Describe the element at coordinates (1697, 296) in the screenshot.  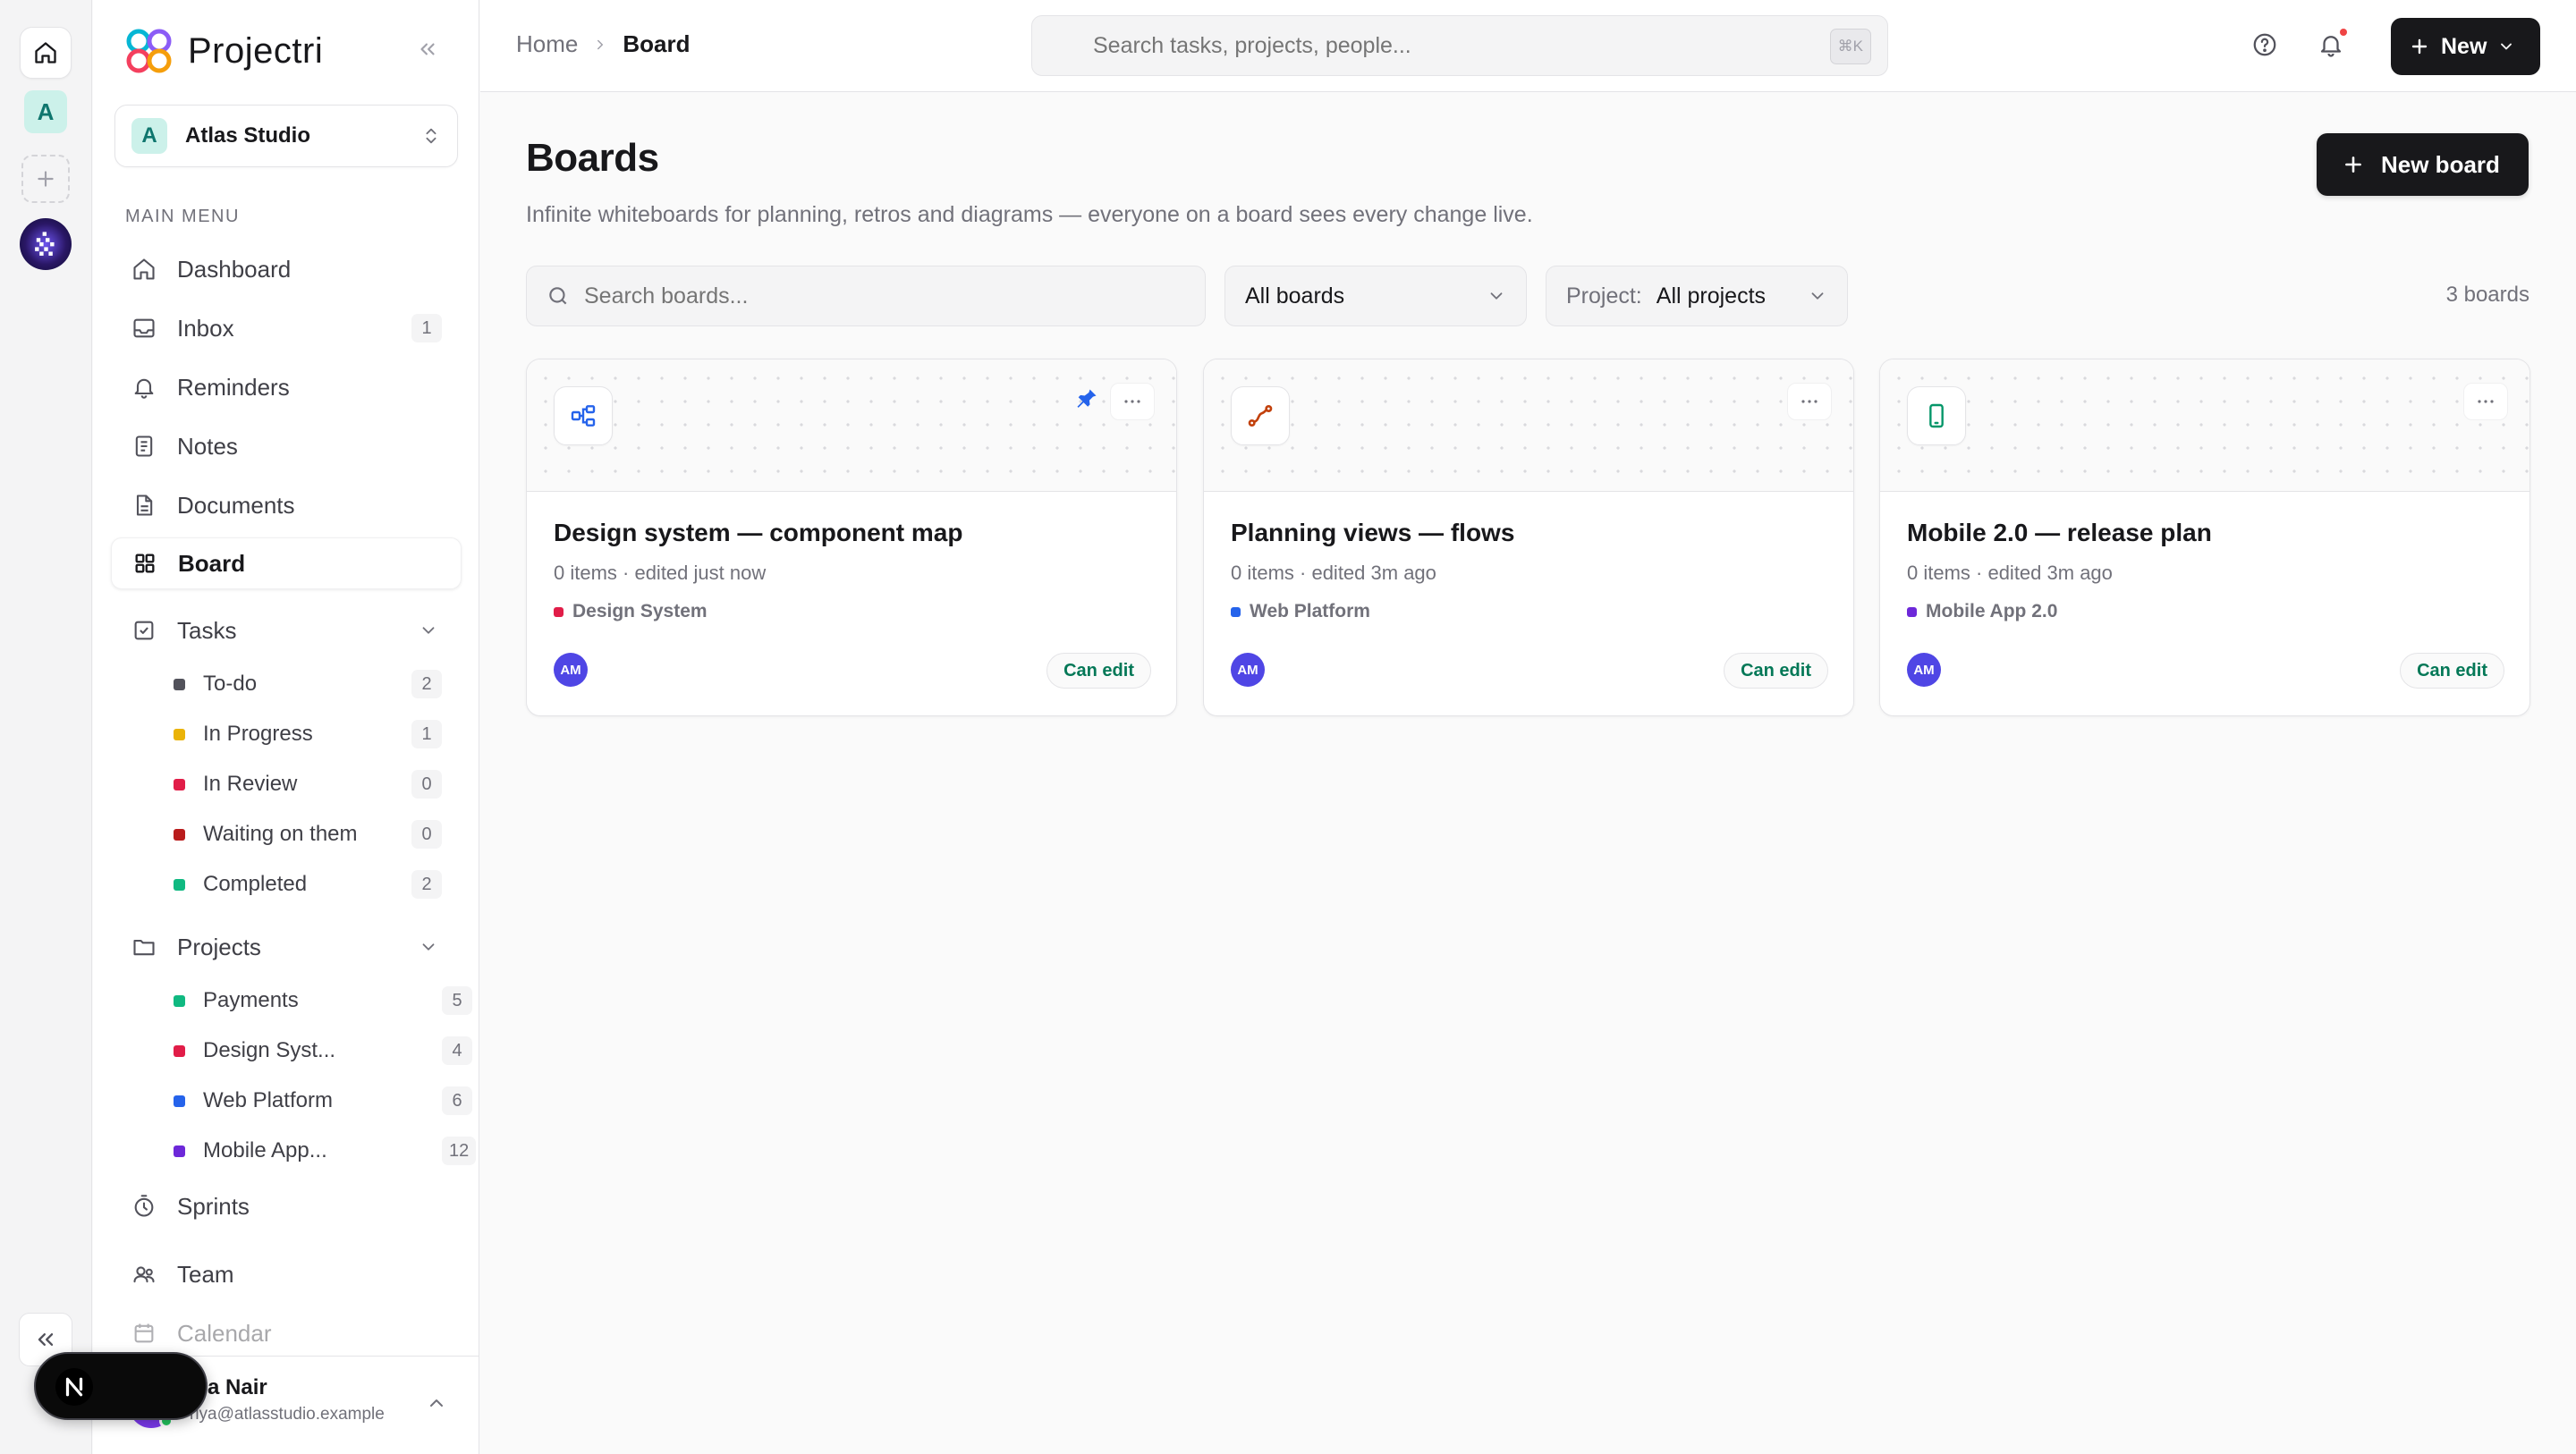
I see `project-filter-select: Project: All projects` at that location.